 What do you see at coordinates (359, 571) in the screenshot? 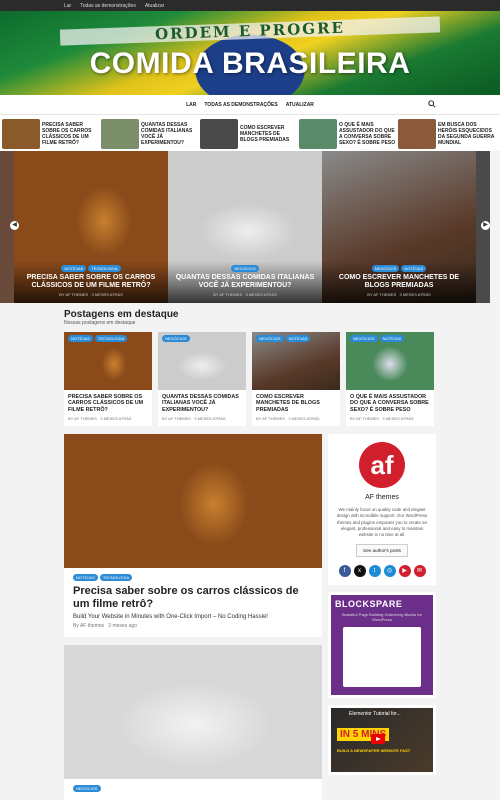
I see `x-icon: x` at bounding box center [359, 571].